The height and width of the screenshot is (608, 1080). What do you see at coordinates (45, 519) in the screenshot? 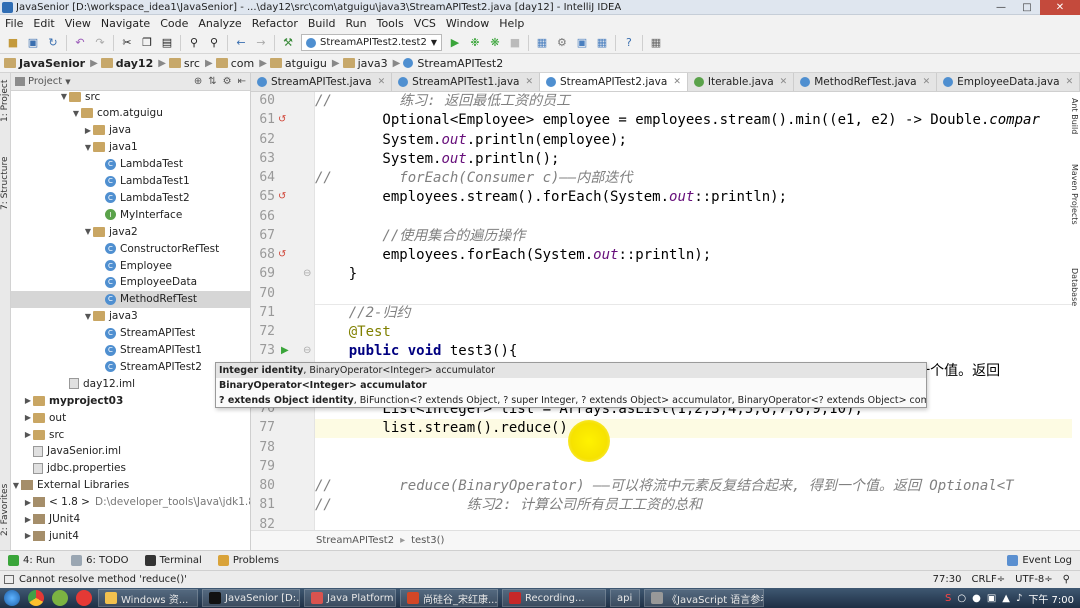
I see `tree-item: ▶ JUnit4` at bounding box center [45, 519].